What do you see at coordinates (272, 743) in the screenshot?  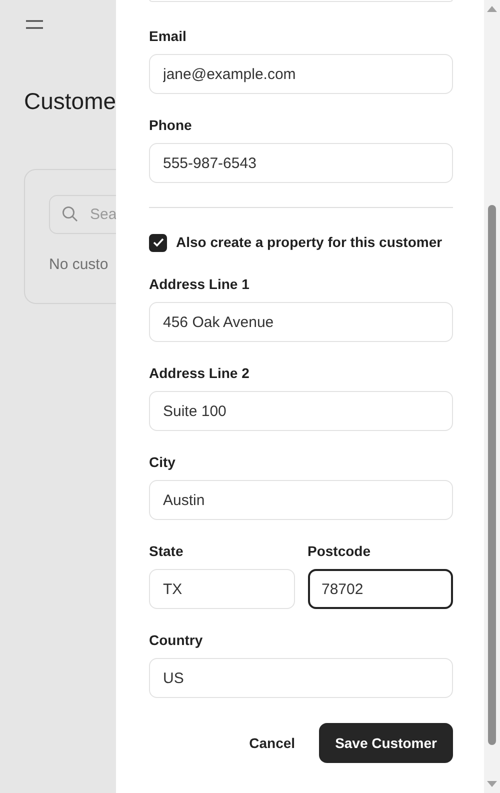 I see `cancel-button: Cancel` at bounding box center [272, 743].